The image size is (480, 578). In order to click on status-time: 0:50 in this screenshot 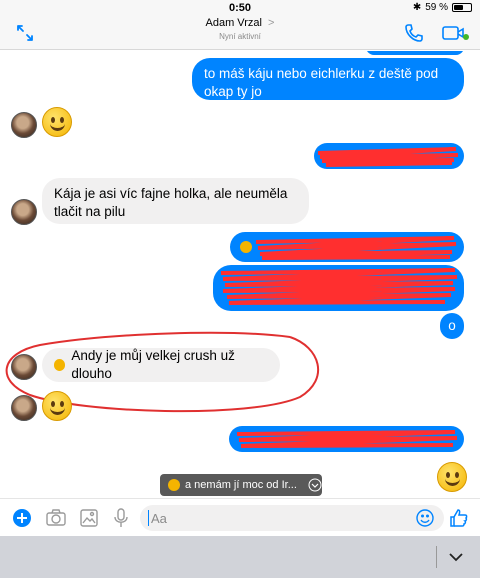, I will do `click(240, 8)`.